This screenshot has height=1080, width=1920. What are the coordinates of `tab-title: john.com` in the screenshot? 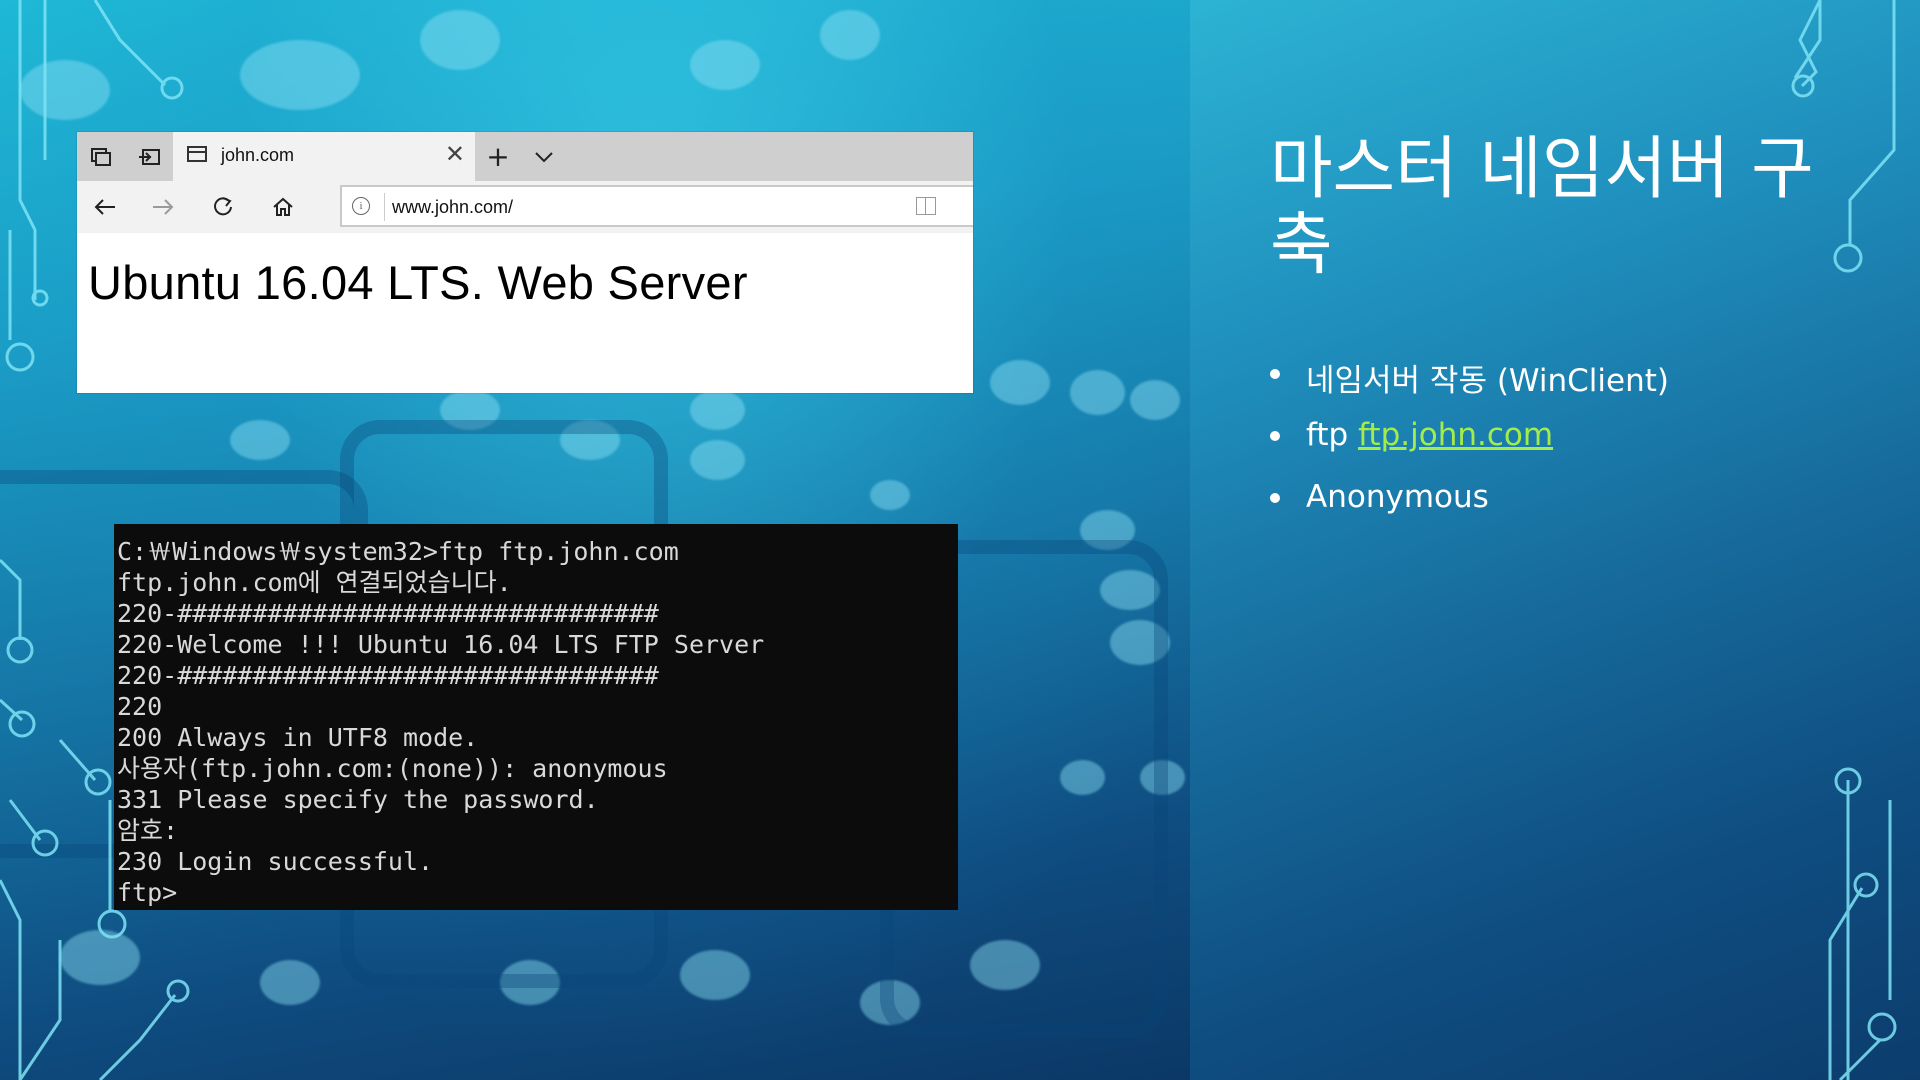 It's located at (258, 155).